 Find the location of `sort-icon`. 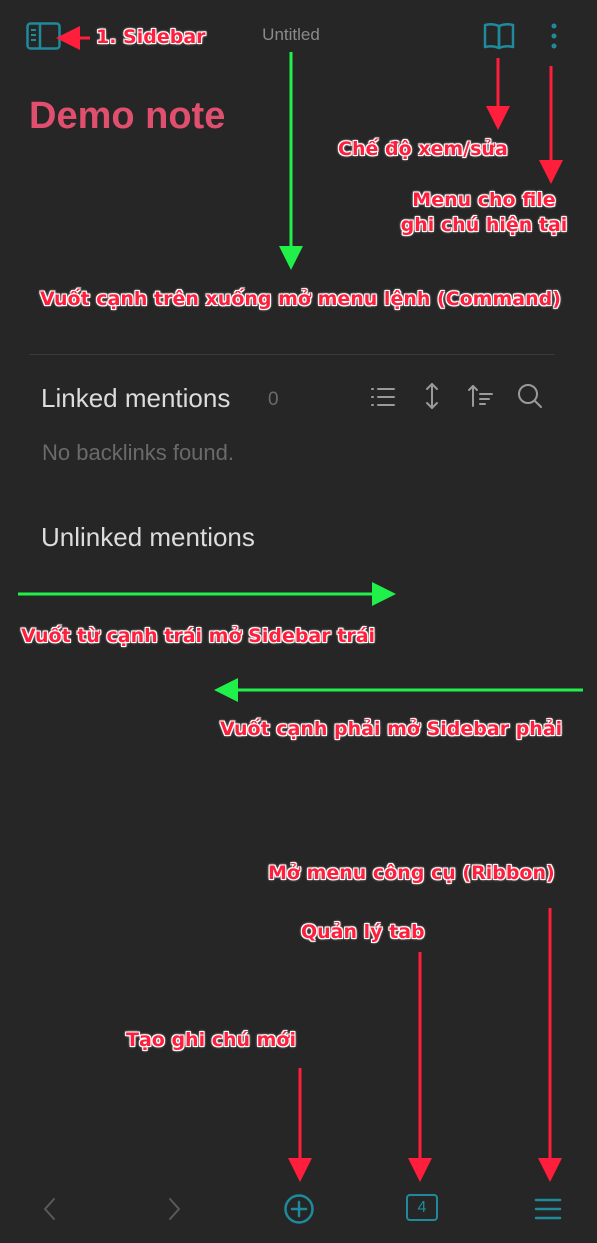

sort-icon is located at coordinates (480, 396).